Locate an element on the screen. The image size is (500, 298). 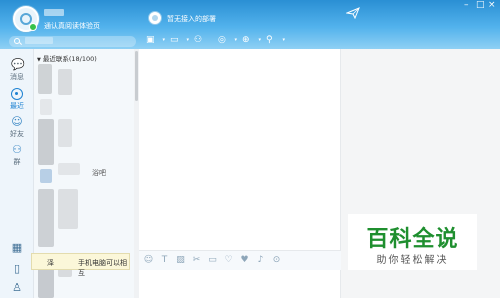
close-button: × is located at coordinates (492, 5).